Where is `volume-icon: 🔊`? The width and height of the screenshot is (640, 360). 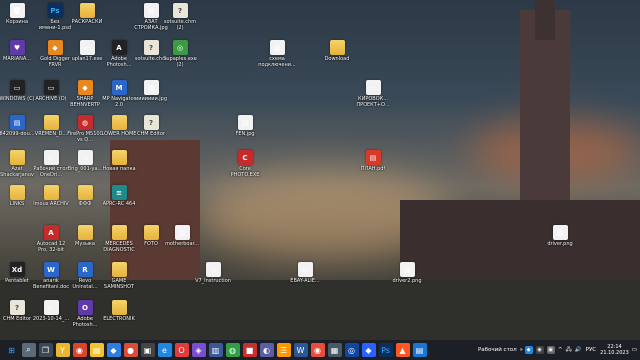
volume-icon: 🔊 is located at coordinates (578, 350).